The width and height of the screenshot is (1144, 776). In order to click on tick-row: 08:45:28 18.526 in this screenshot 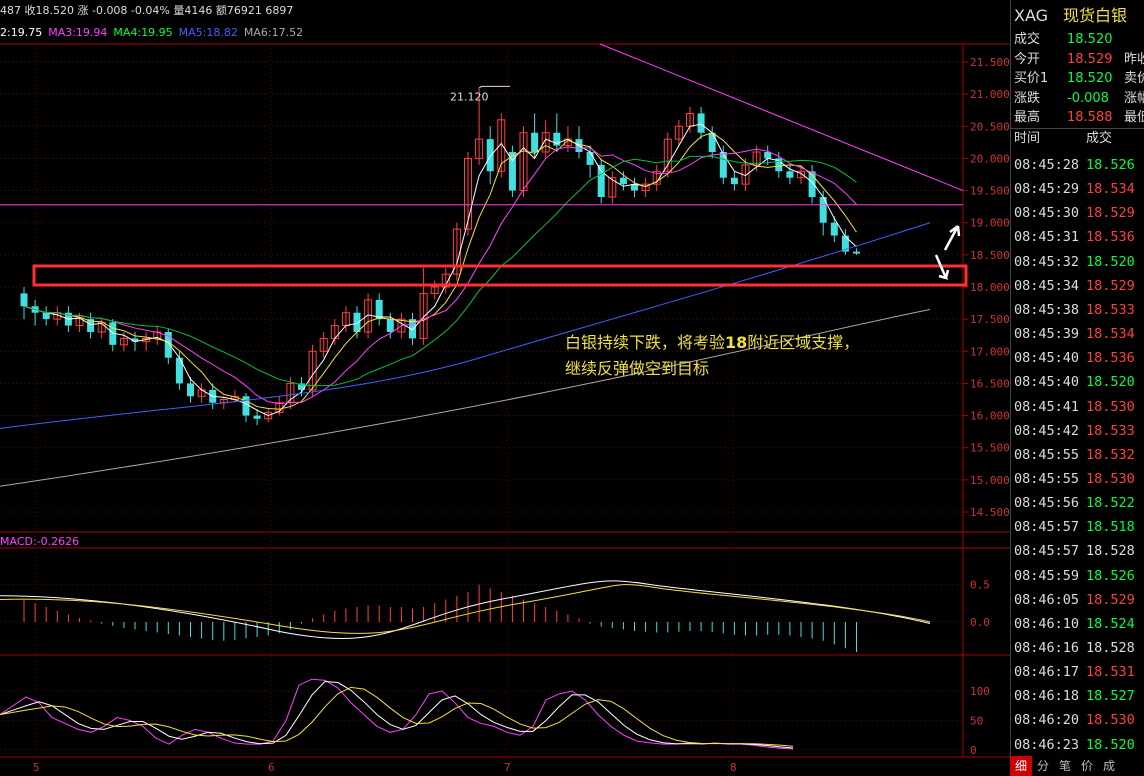, I will do `click(1077, 165)`.